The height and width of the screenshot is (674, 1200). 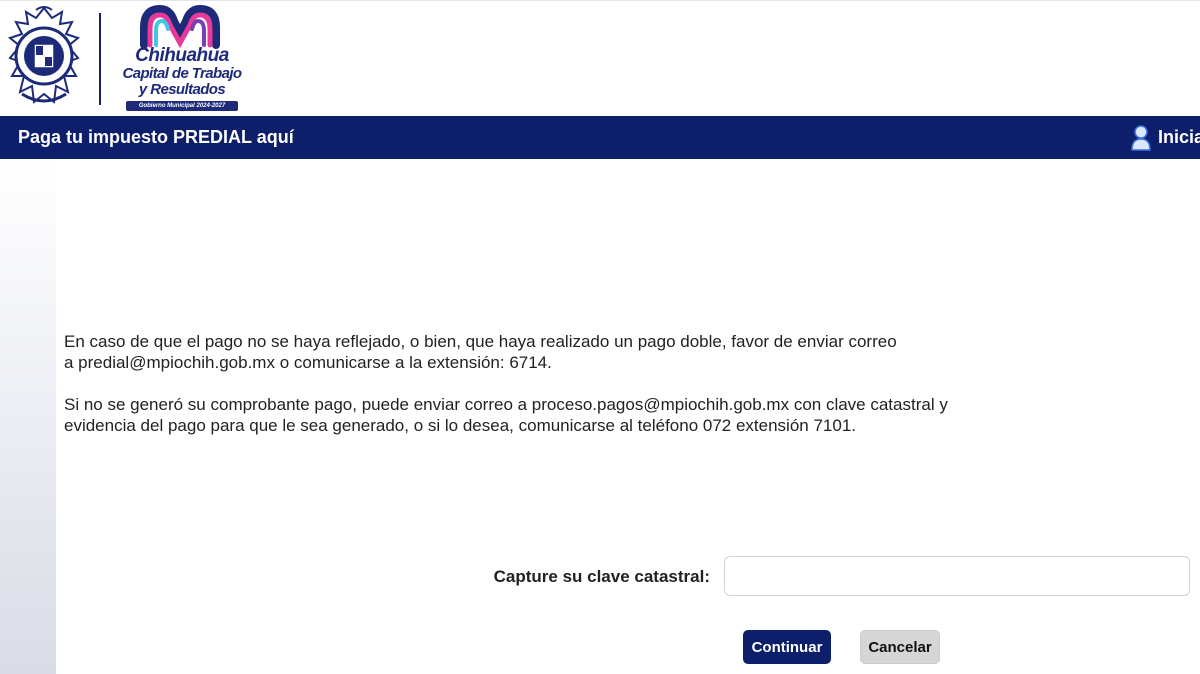 What do you see at coordinates (182, 106) in the screenshot?
I see `brand-tagline: Gobierno Municipal 2024-2027` at bounding box center [182, 106].